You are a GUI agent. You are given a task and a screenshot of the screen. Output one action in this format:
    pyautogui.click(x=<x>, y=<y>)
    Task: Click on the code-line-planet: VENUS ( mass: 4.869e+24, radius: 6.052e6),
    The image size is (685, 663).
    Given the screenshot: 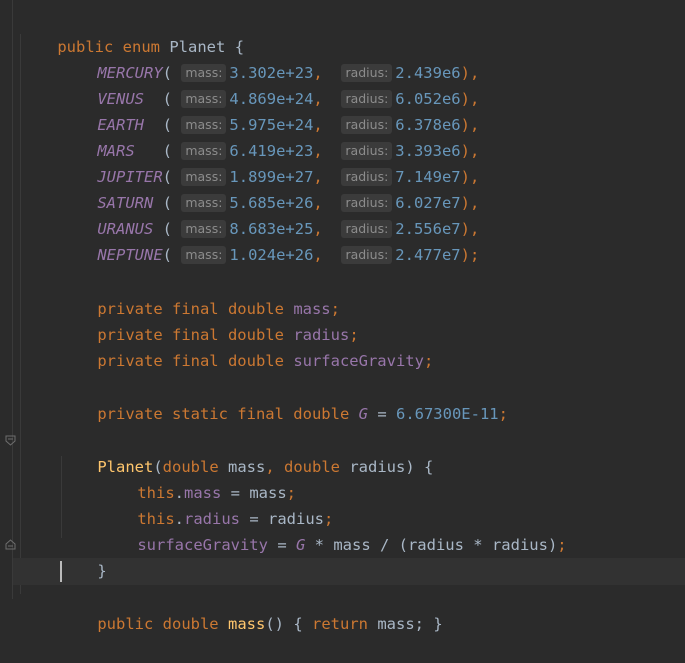 What is the action you would take?
    pyautogui.click(x=269, y=84)
    